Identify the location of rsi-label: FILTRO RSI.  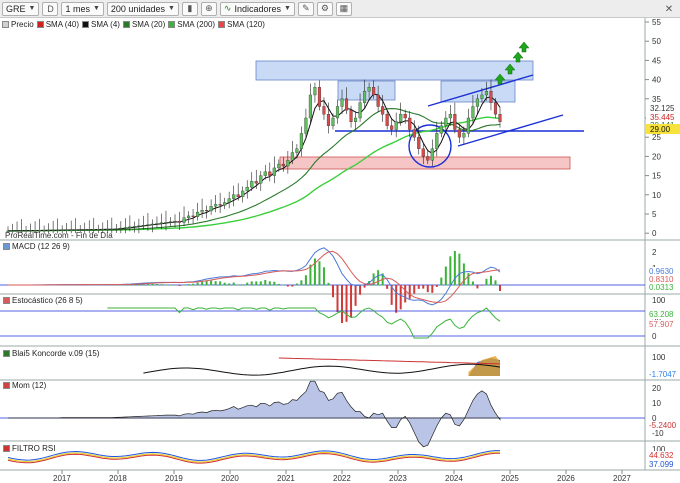
(29, 448).